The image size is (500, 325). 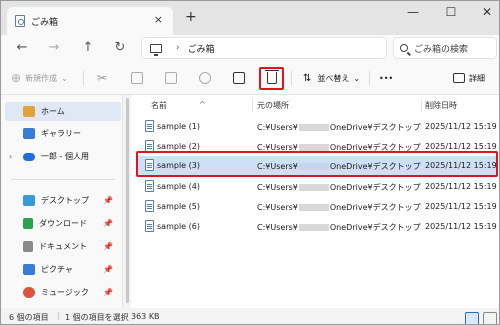 What do you see at coordinates (39, 78) in the screenshot?
I see `new-button: ⊕ 新規作成 ⌄` at bounding box center [39, 78].